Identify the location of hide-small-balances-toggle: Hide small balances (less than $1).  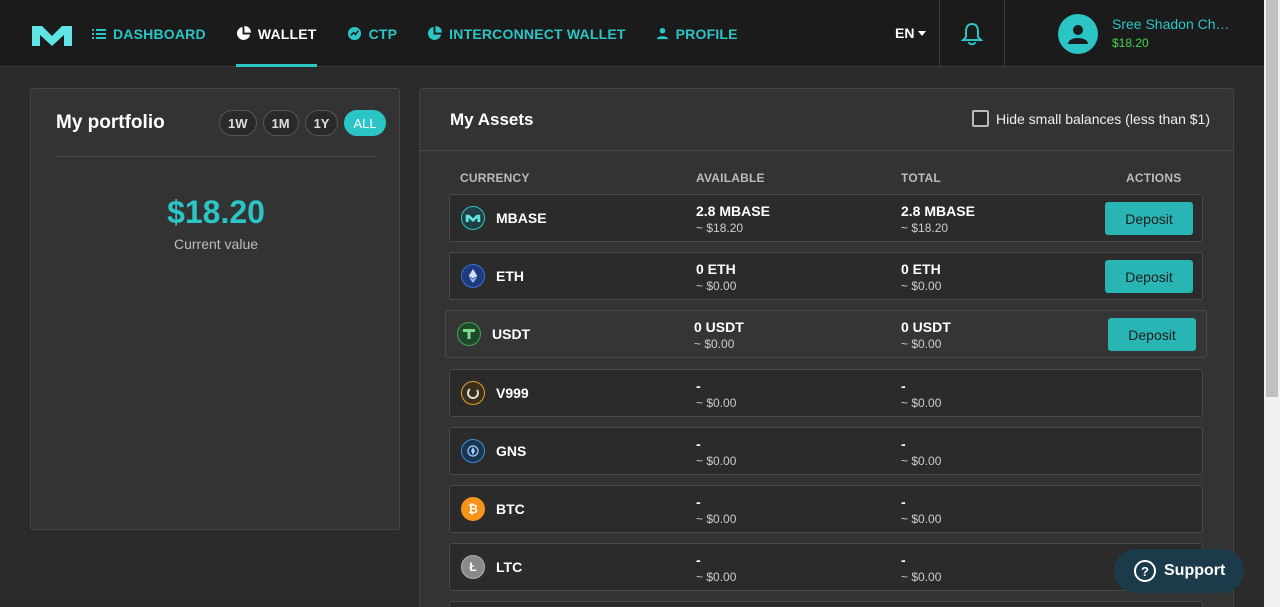
(1091, 118).